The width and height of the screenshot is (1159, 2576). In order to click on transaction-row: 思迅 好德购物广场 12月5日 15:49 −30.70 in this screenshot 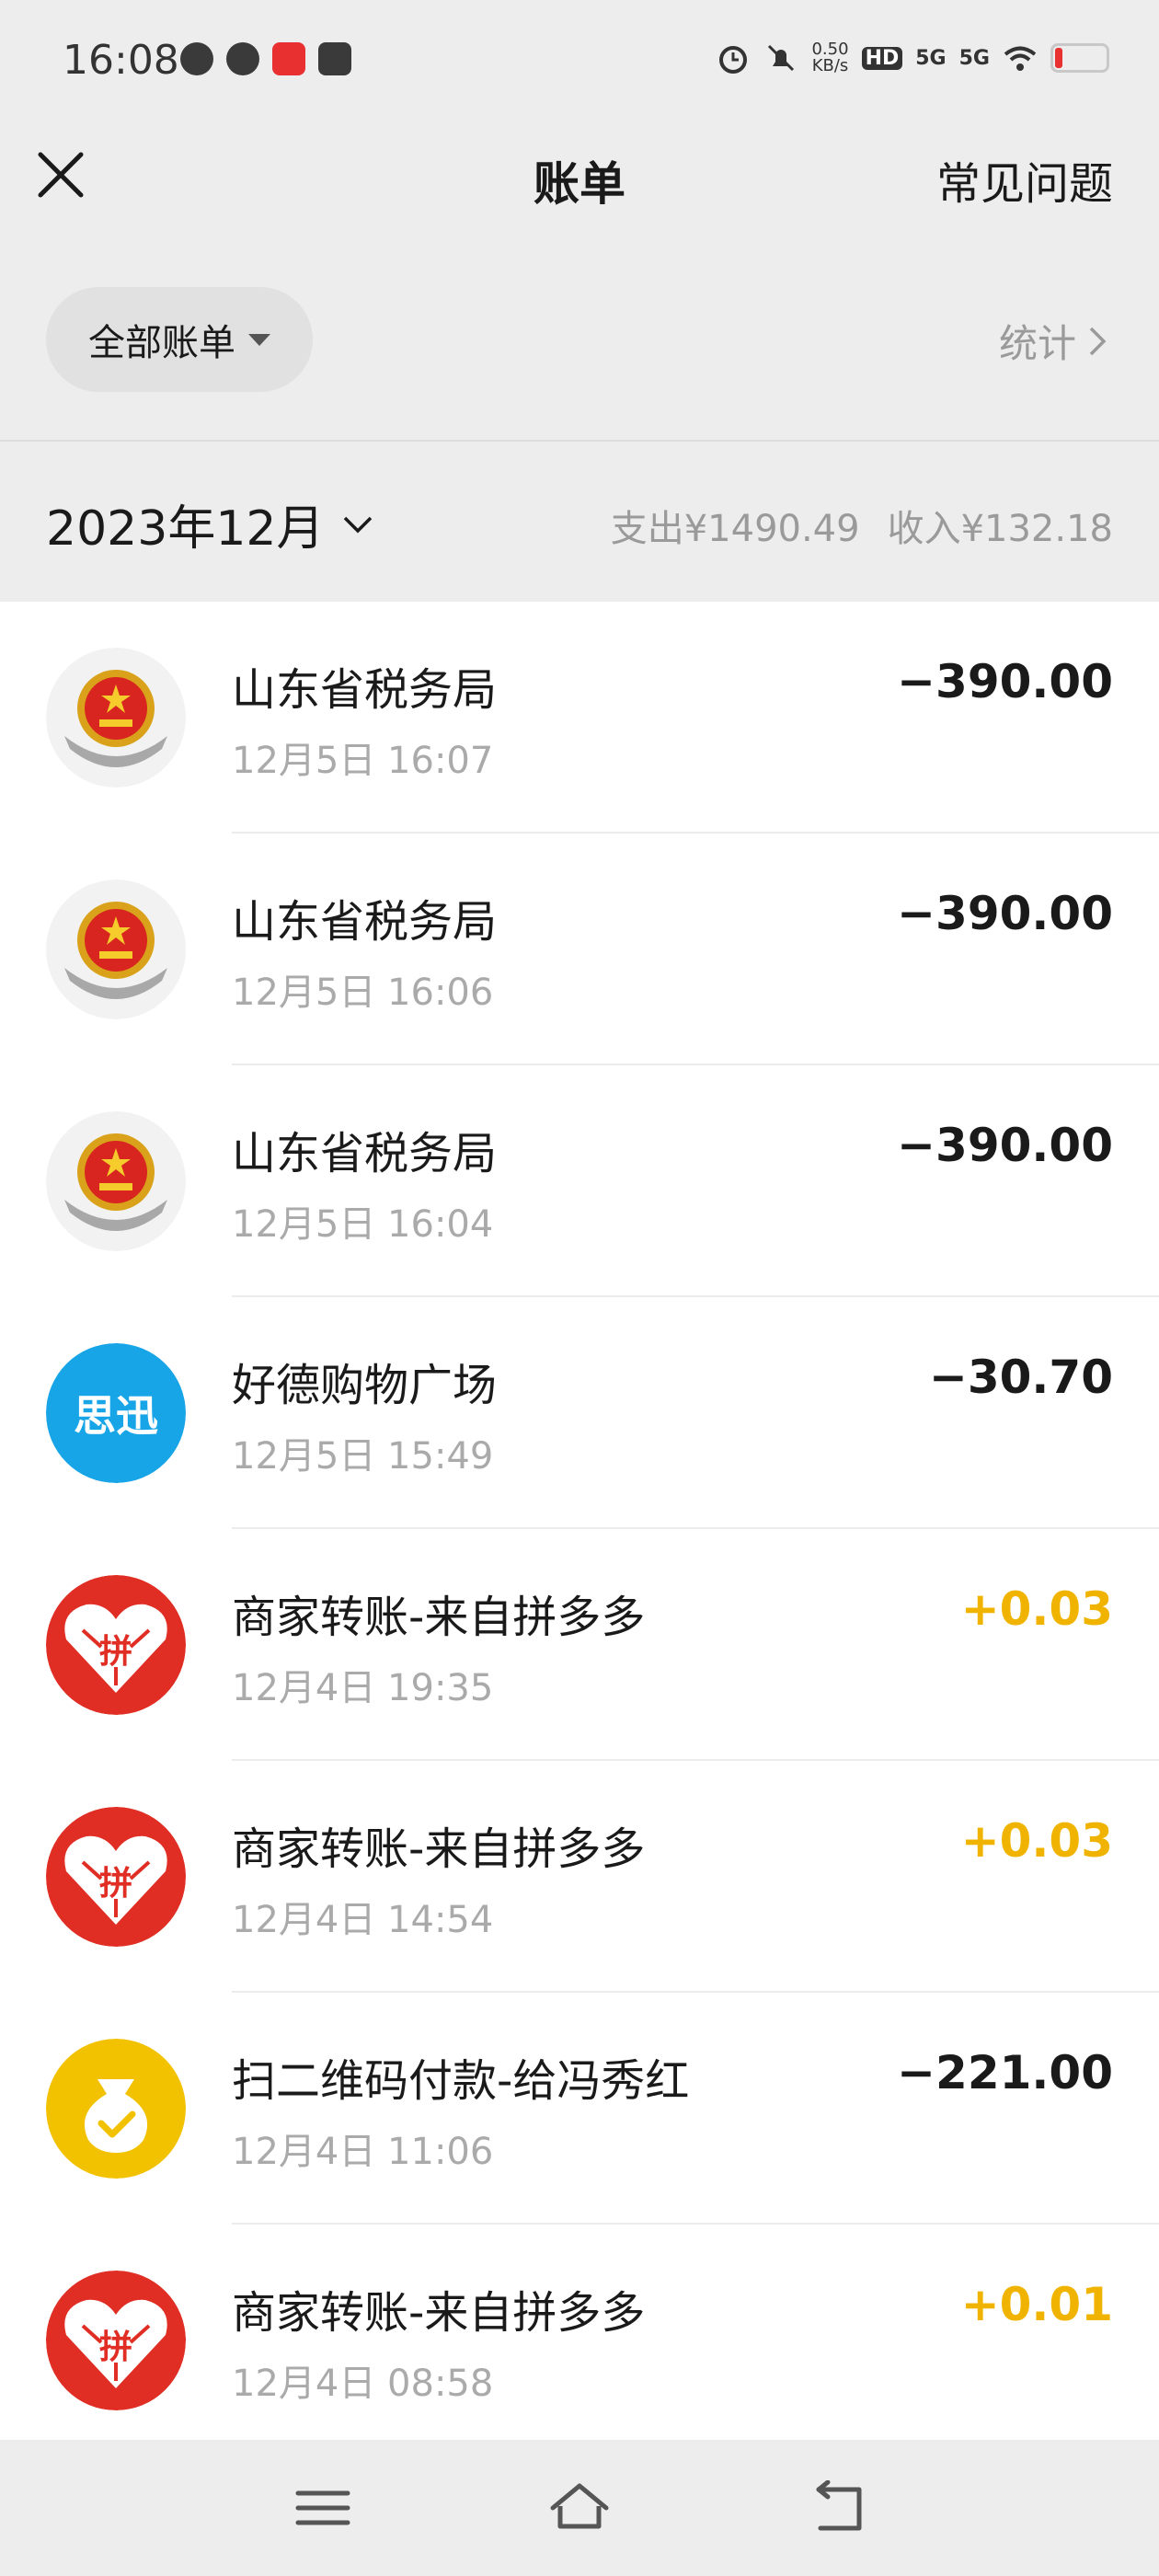, I will do `click(579, 1413)`.